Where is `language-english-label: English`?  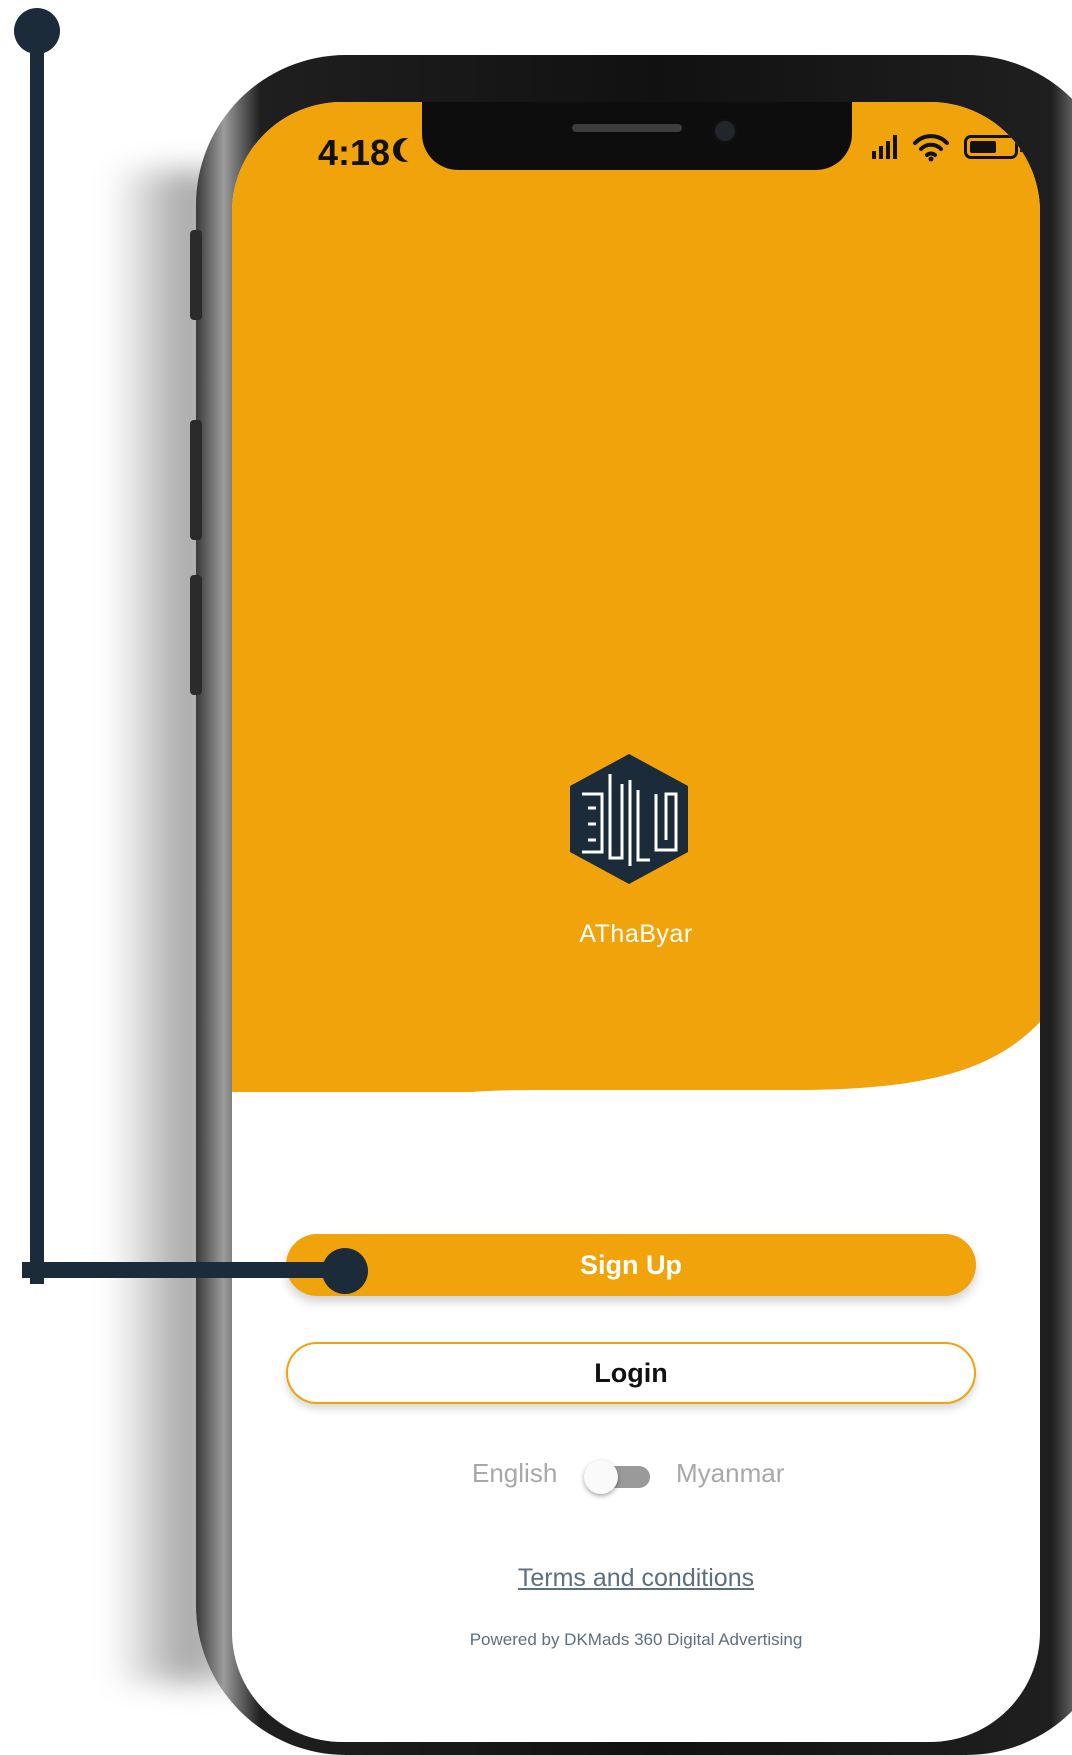
language-english-label: English is located at coordinates (515, 1473).